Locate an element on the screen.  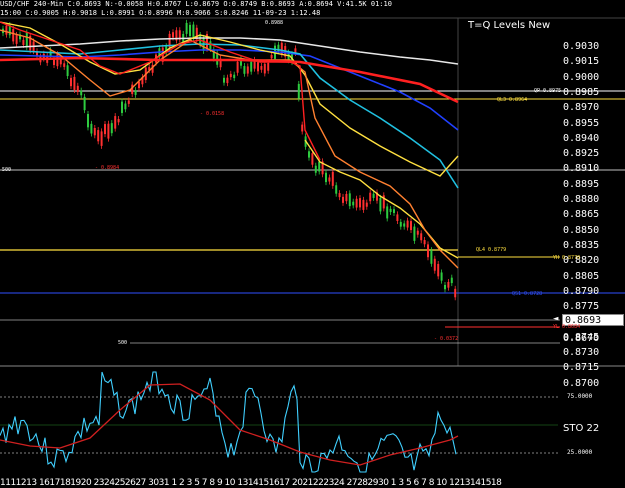
low-mark-label: - 0.8984 is located at coordinates (107, 168).